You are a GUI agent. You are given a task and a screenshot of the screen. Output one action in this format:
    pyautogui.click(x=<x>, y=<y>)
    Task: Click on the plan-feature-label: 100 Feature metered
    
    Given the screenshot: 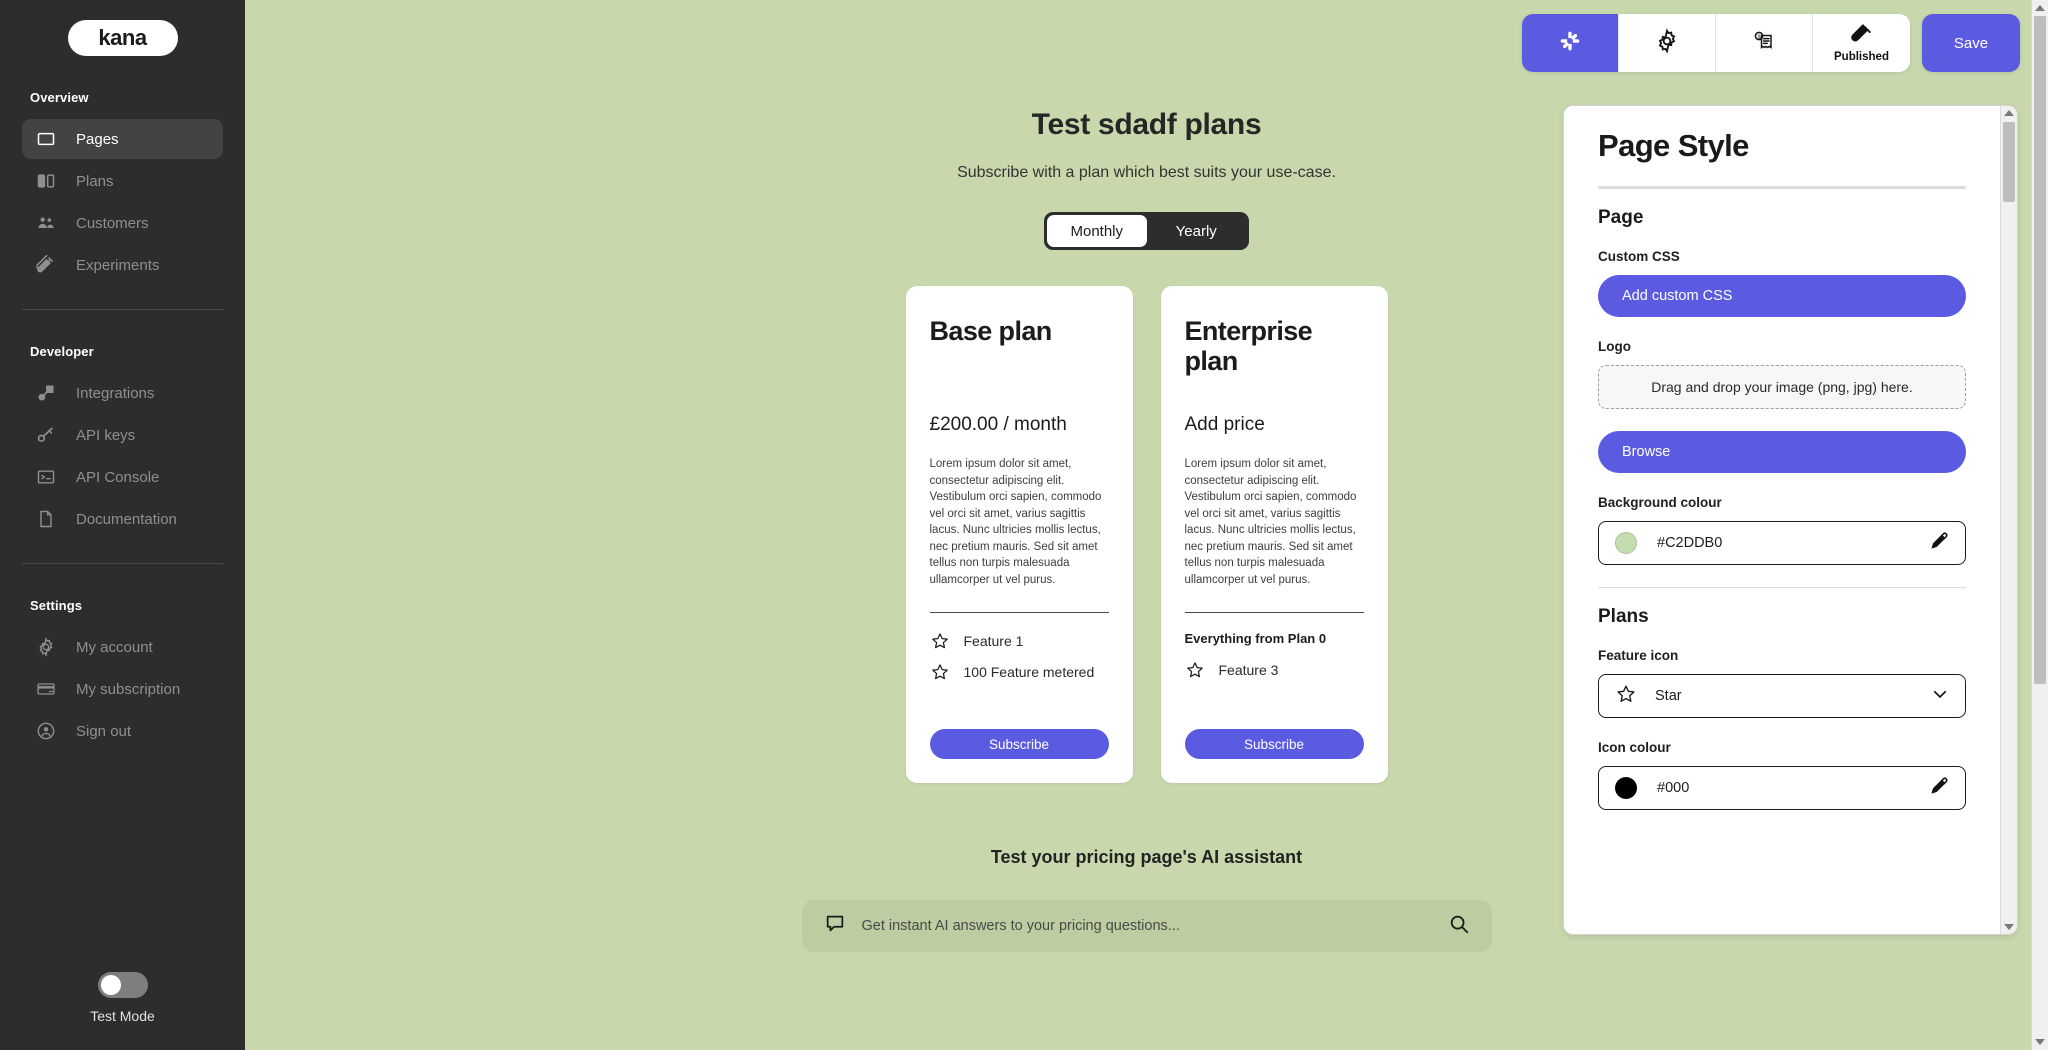 What is the action you would take?
    pyautogui.click(x=1029, y=672)
    